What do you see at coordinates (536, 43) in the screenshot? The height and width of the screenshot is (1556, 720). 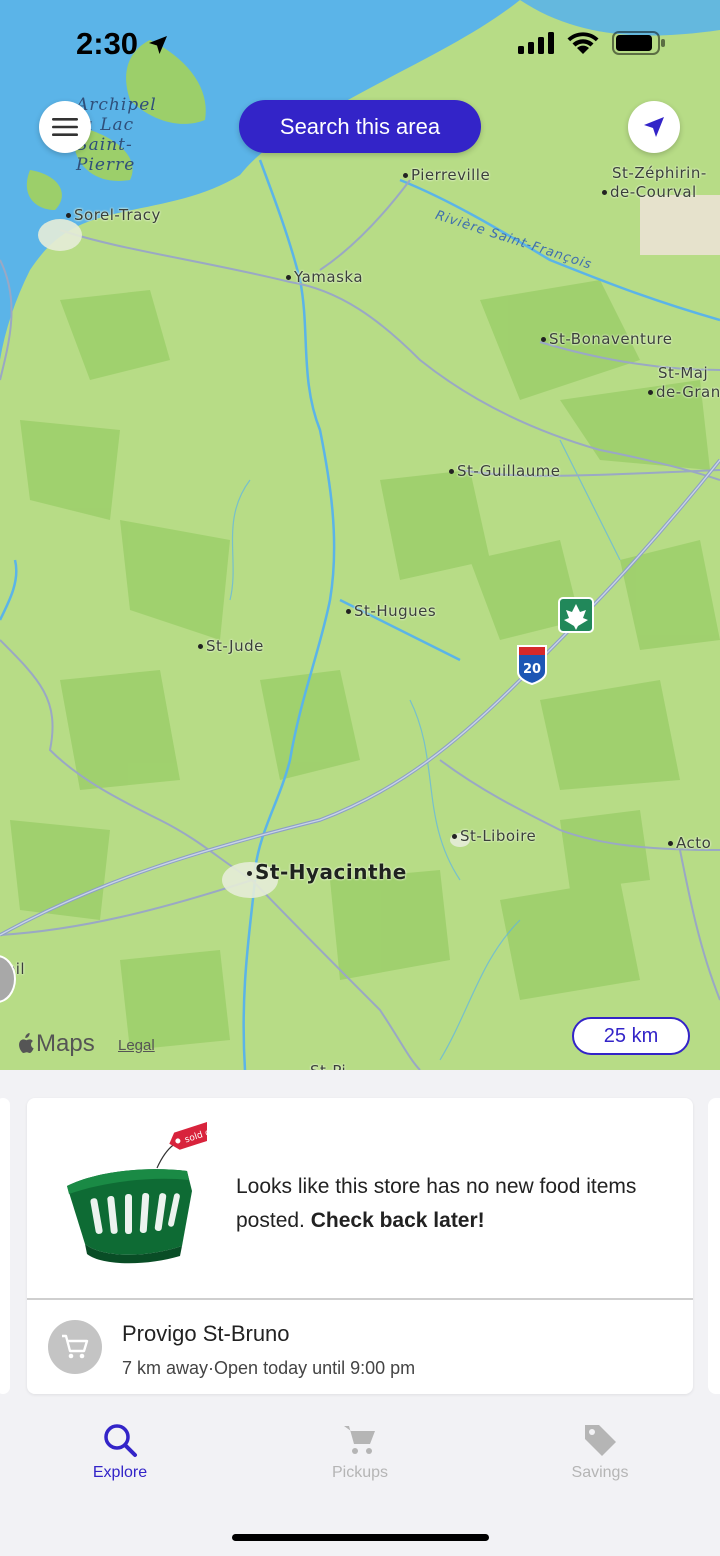 I see `cellular-signal-icon` at bounding box center [536, 43].